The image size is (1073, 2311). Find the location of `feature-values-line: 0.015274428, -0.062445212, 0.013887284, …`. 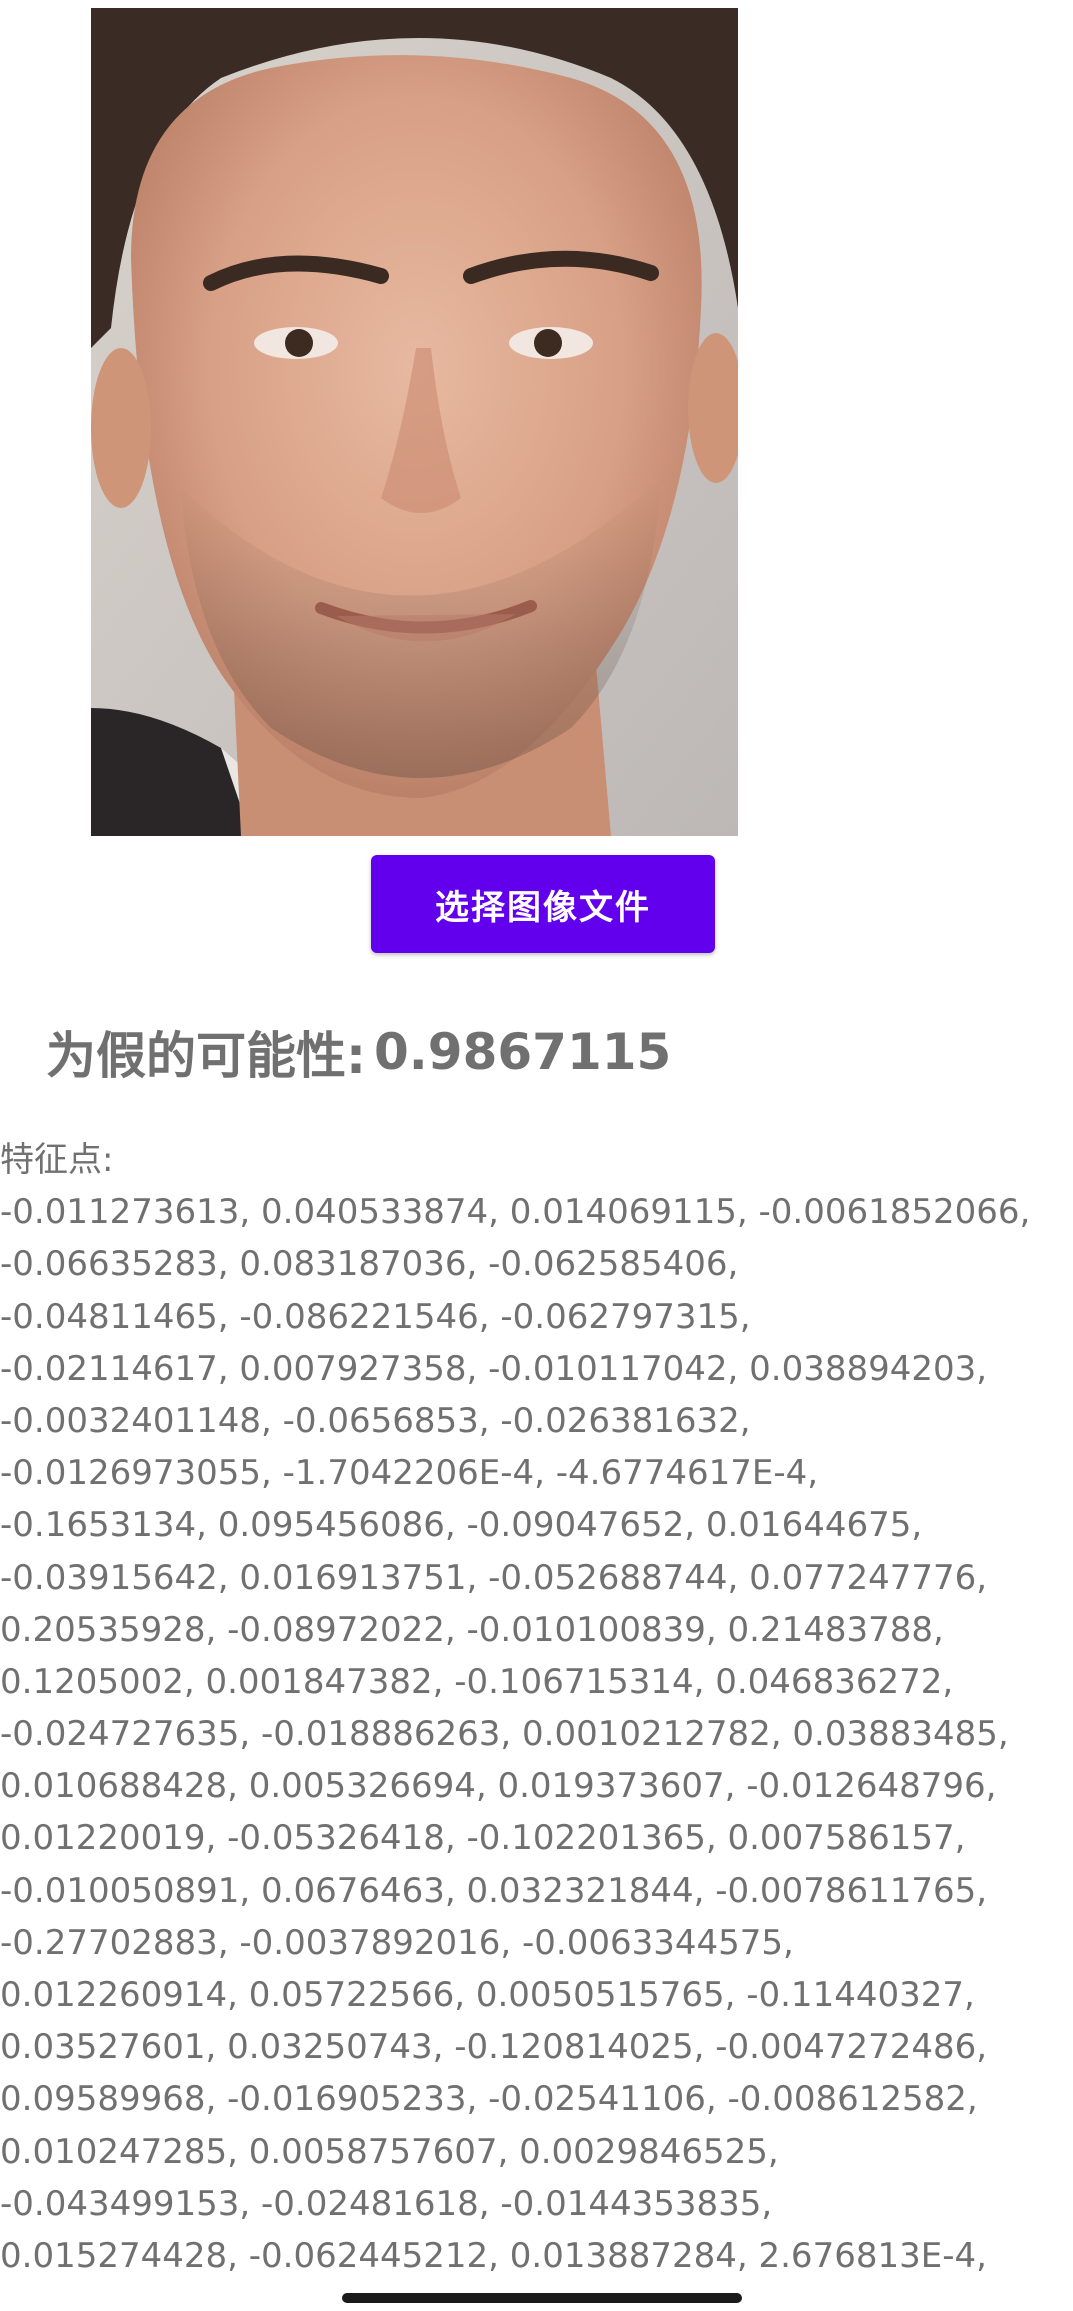

feature-values-line: 0.015274428, -0.062445212, 0.013887284, … is located at coordinates (493, 2255).